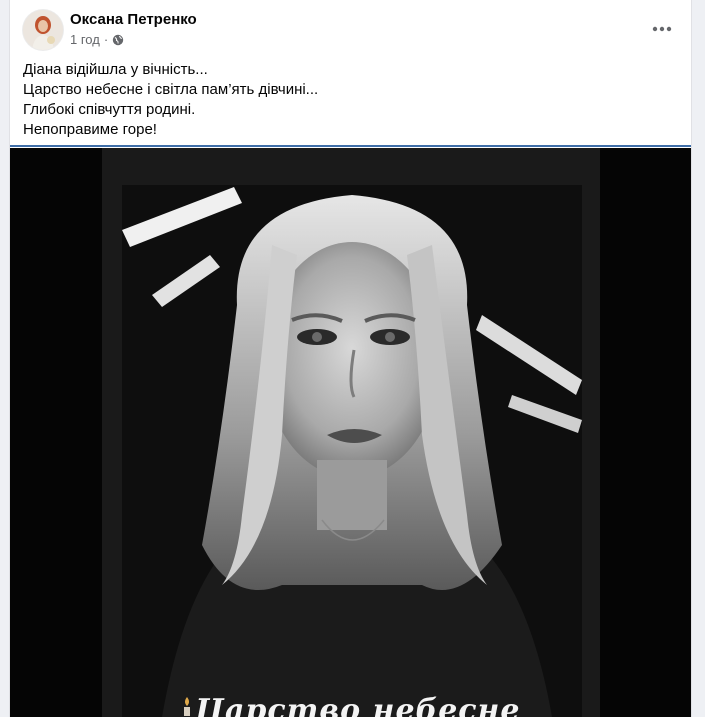 This screenshot has height=717, width=705. What do you see at coordinates (187, 706) in the screenshot?
I see `candle-icon` at bounding box center [187, 706].